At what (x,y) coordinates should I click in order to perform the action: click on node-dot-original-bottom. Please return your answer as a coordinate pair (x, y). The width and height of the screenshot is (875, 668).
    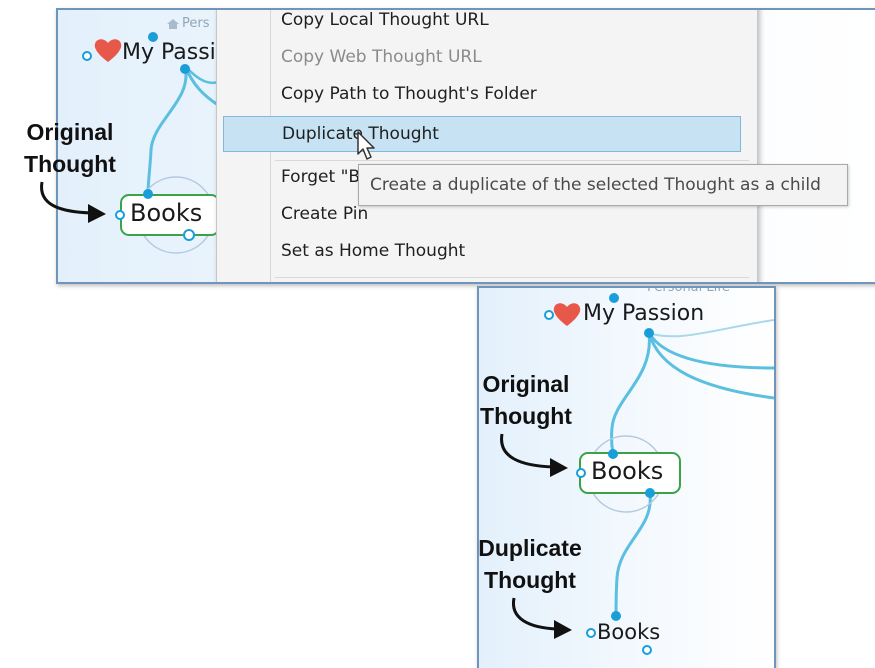
    Looking at the image, I should click on (650, 493).